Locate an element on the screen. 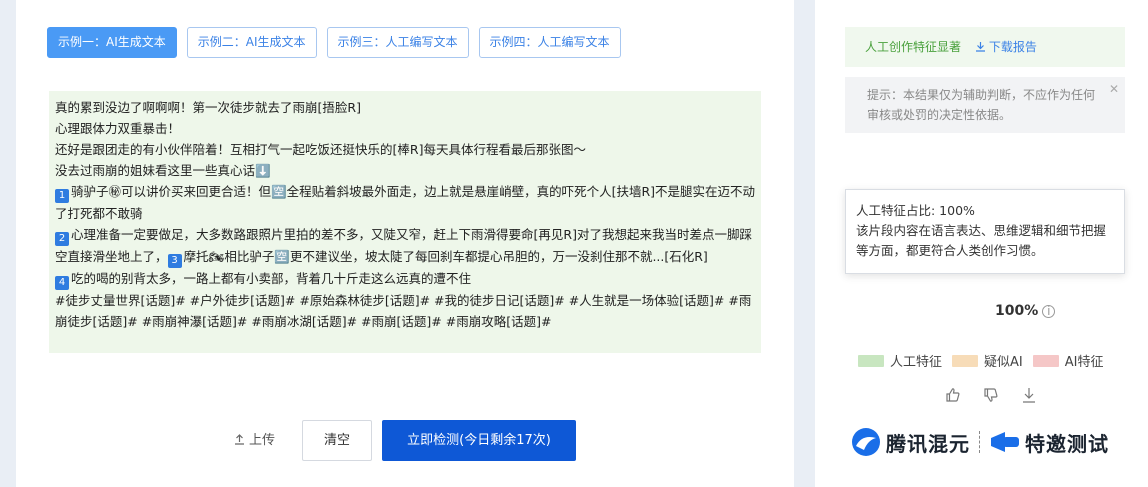  hunyuan-logo-icon is located at coordinates (866, 442).